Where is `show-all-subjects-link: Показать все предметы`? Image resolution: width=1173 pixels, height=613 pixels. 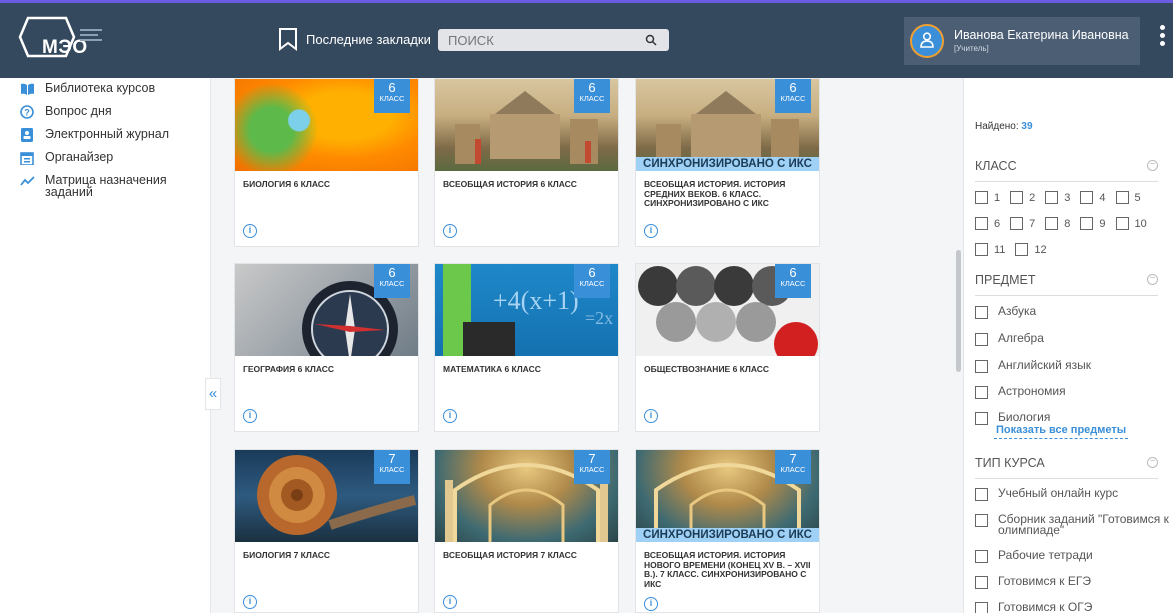 show-all-subjects-link: Показать все предметы is located at coordinates (1061, 431).